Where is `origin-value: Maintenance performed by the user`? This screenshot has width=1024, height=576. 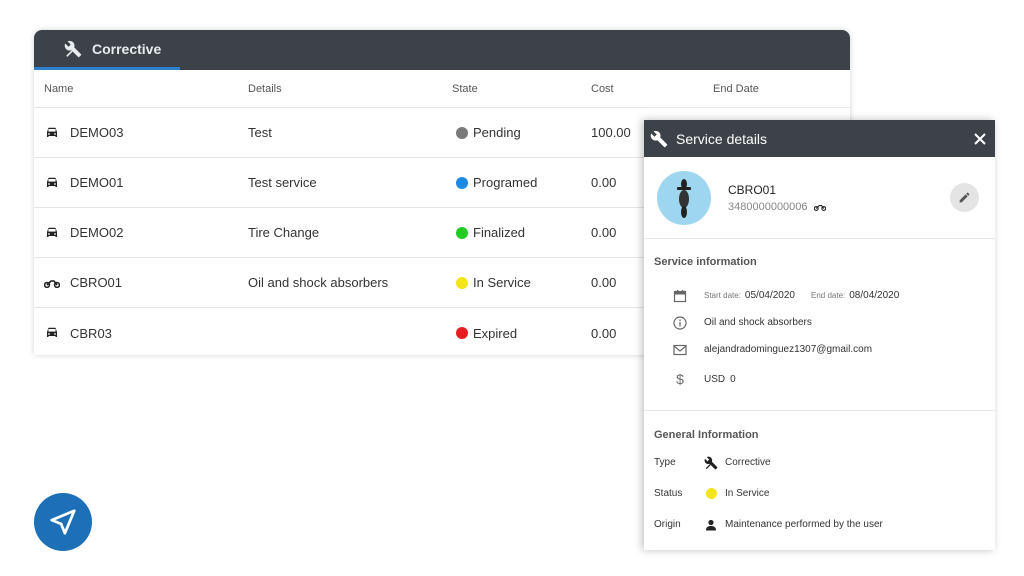 origin-value: Maintenance performed by the user is located at coordinates (804, 524).